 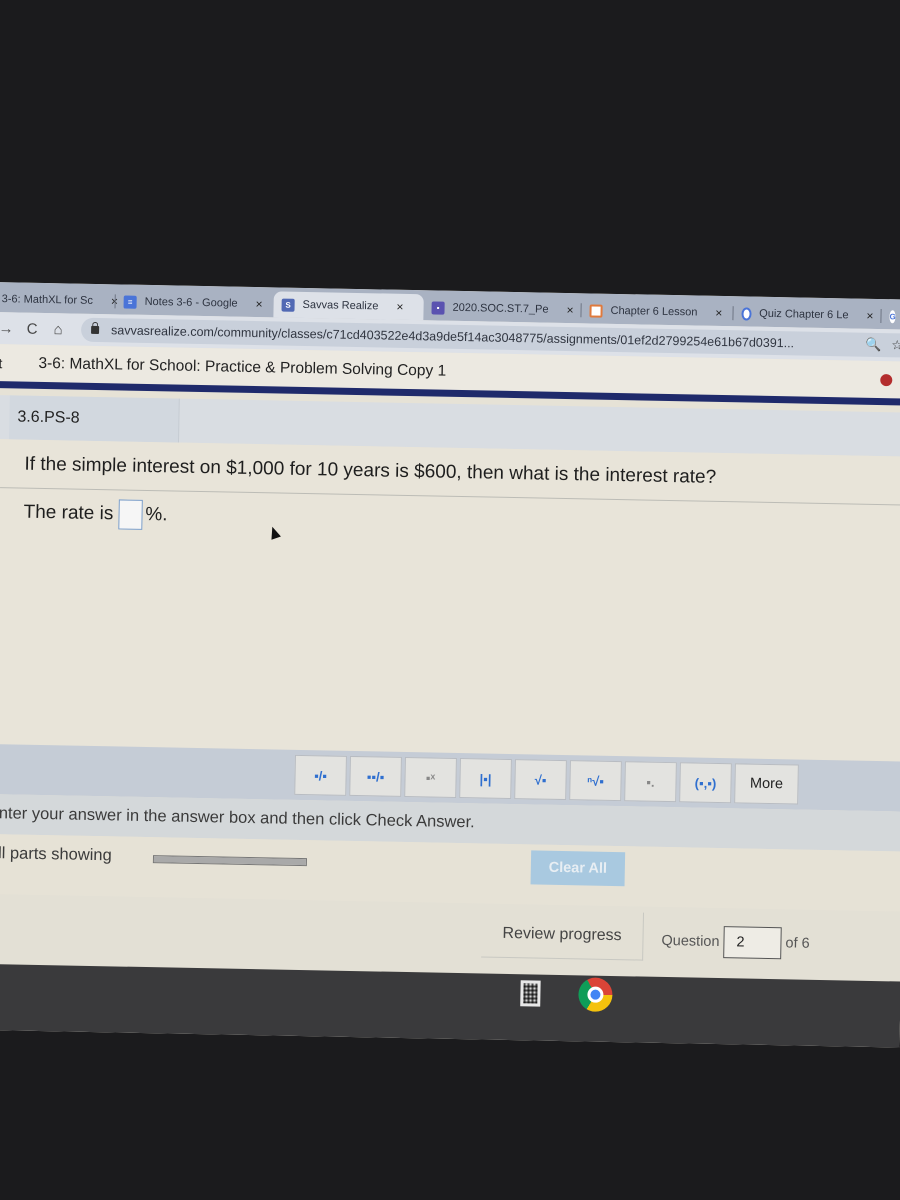 I want to click on savvas-icon: S, so click(x=288, y=305).